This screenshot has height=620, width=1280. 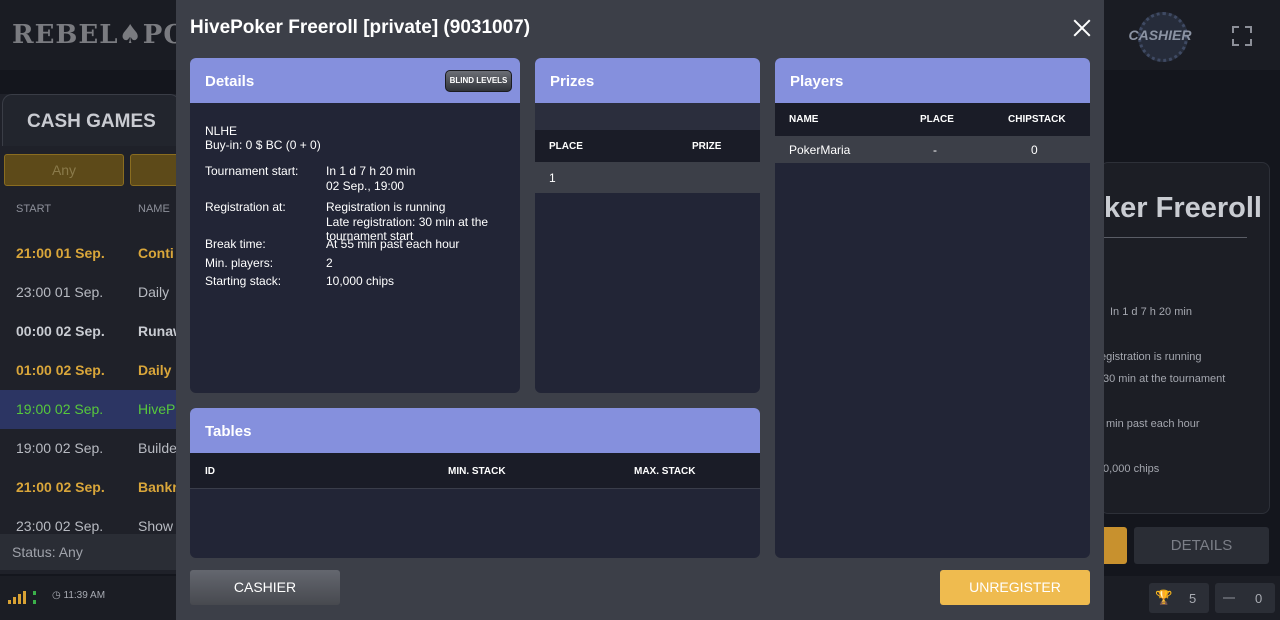 I want to click on cashier-chip-button: CASHIER, so click(x=1160, y=37).